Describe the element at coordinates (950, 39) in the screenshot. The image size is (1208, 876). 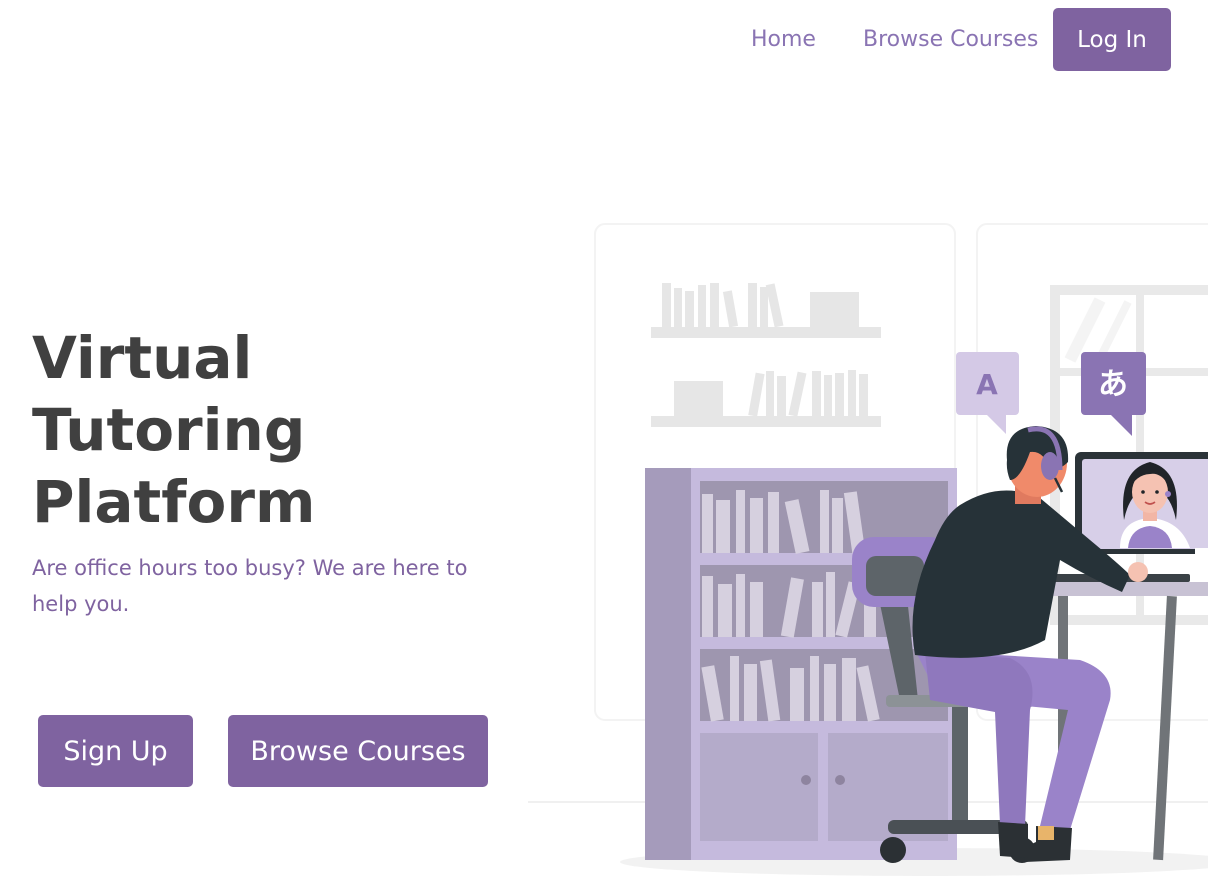
I see `nav-browse-courses-link: Browse Courses` at that location.